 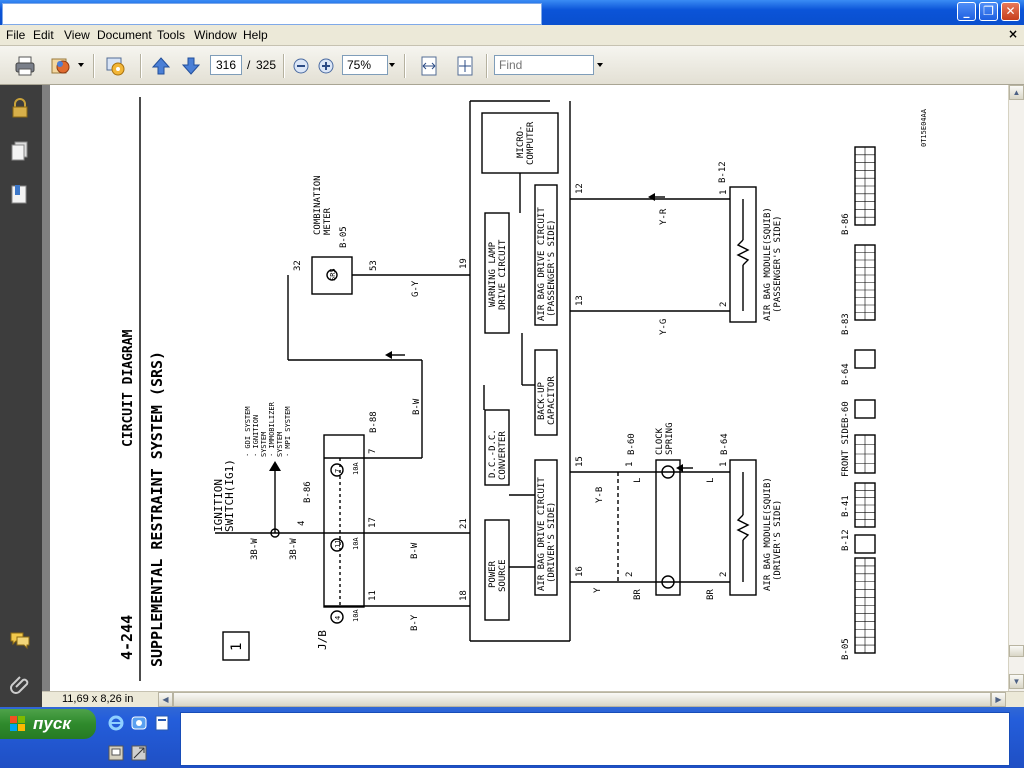 I want to click on page-total: 325, so click(x=266, y=65).